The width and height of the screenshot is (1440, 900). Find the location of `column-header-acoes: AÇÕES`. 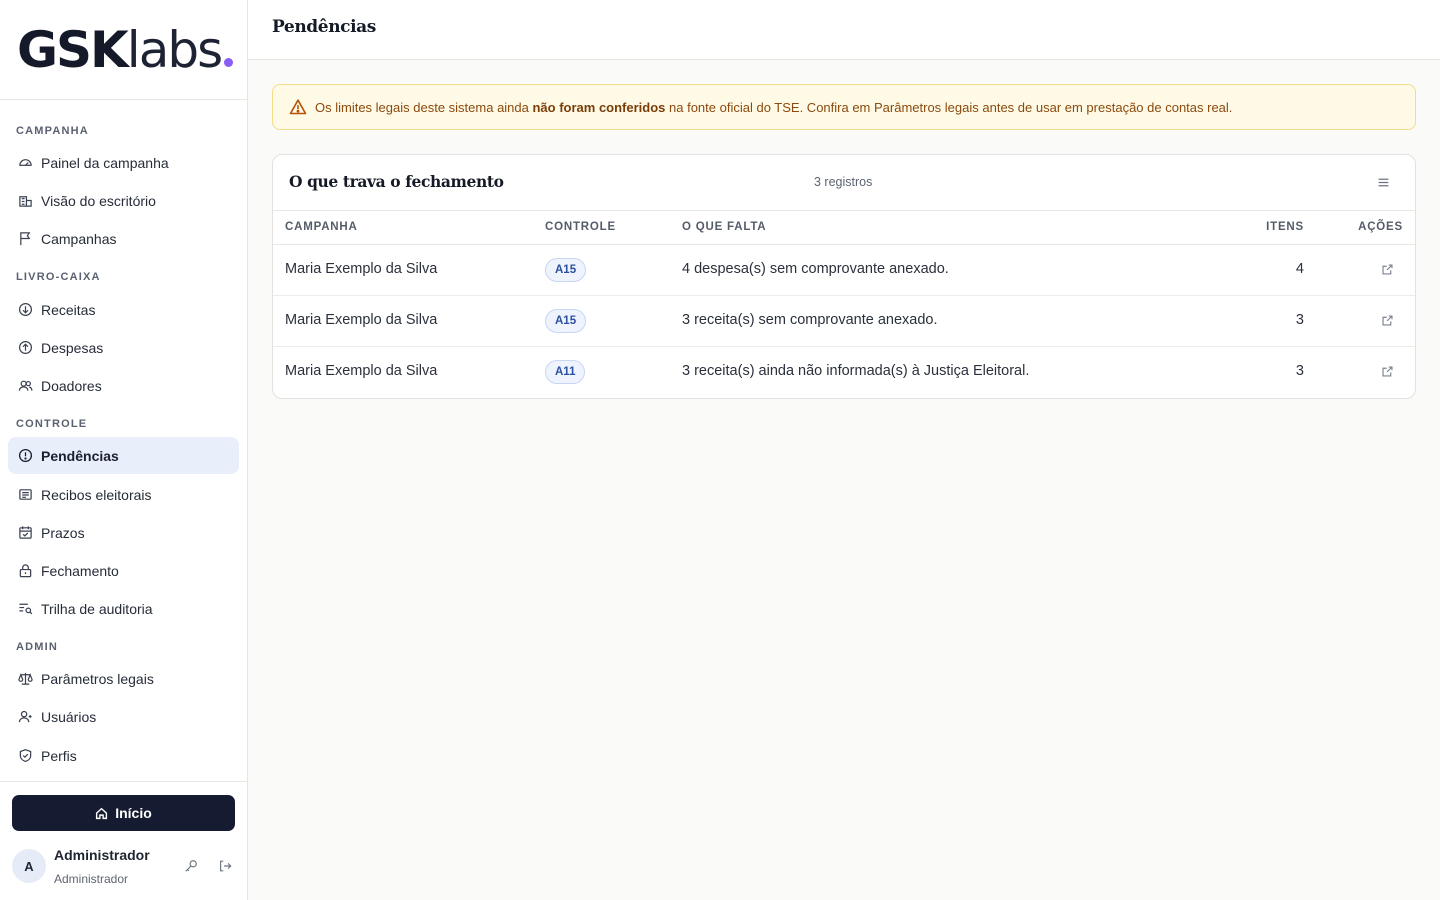

column-header-acoes: AÇÕES is located at coordinates (1380, 227).